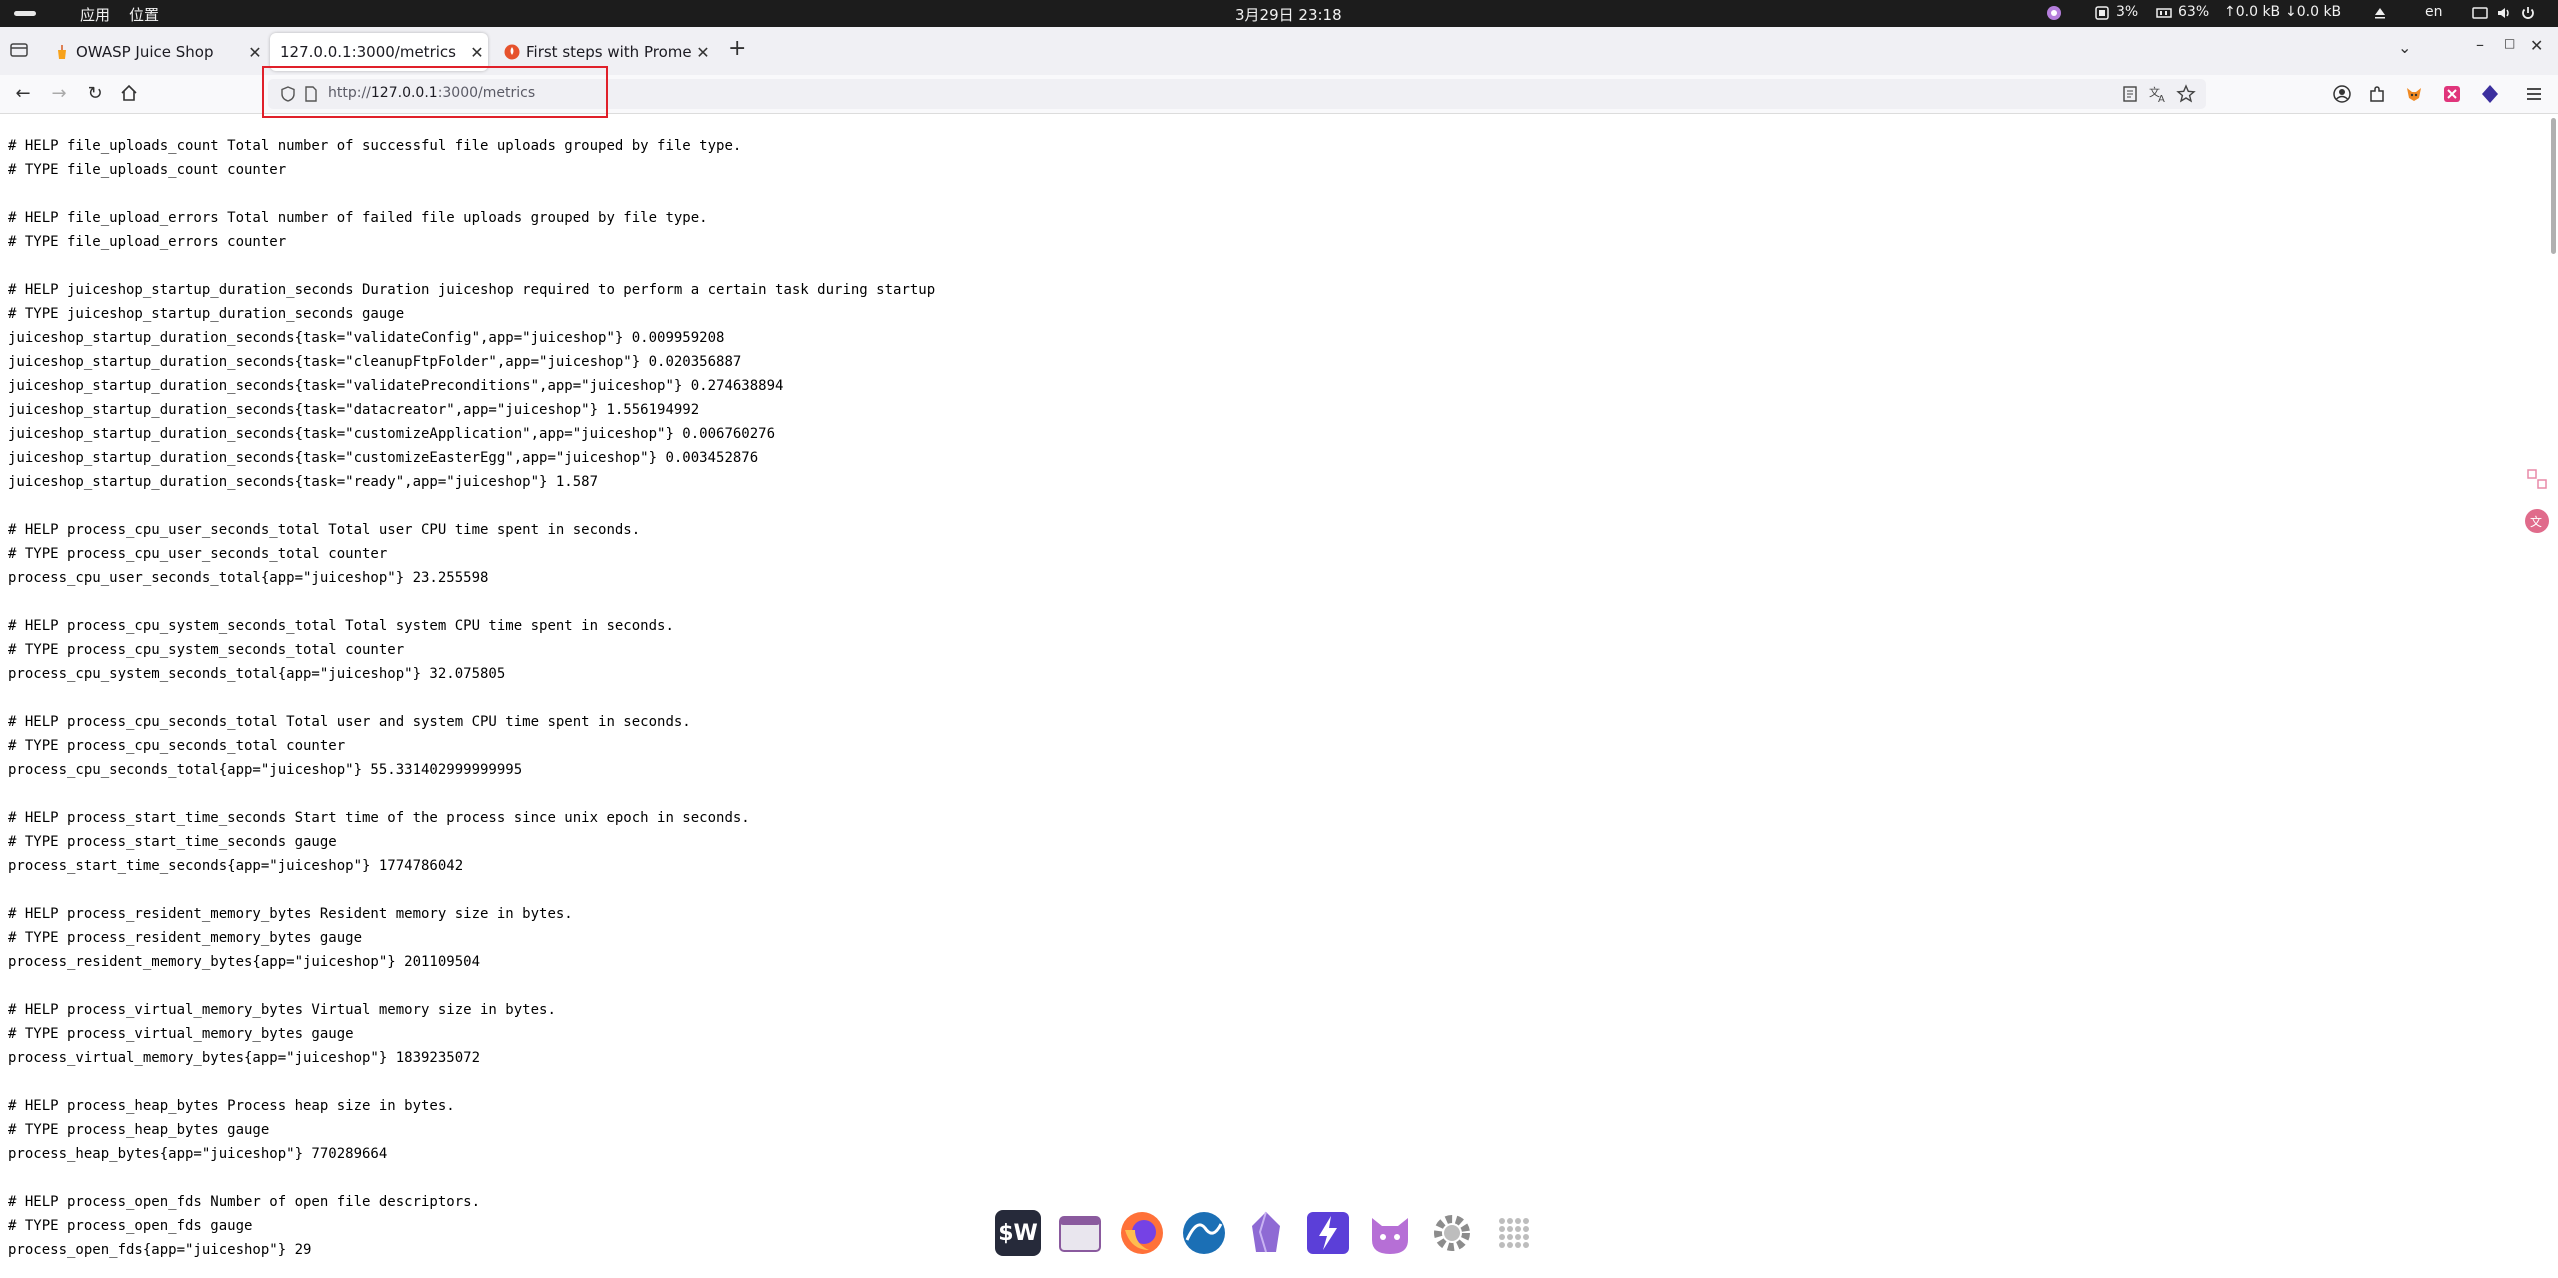  I want to click on bookmark-star-icon, so click(2186, 94).